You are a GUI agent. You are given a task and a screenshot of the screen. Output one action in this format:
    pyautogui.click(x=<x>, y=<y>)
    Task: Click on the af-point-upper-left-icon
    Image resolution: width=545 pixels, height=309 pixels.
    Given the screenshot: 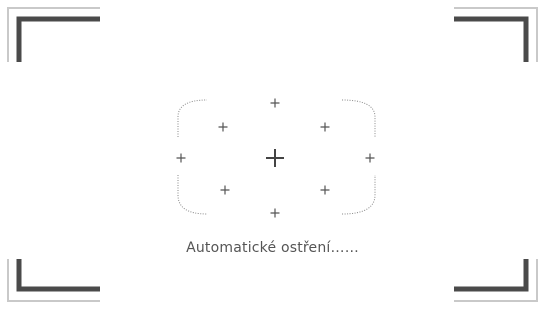 What is the action you would take?
    pyautogui.click(x=223, y=127)
    